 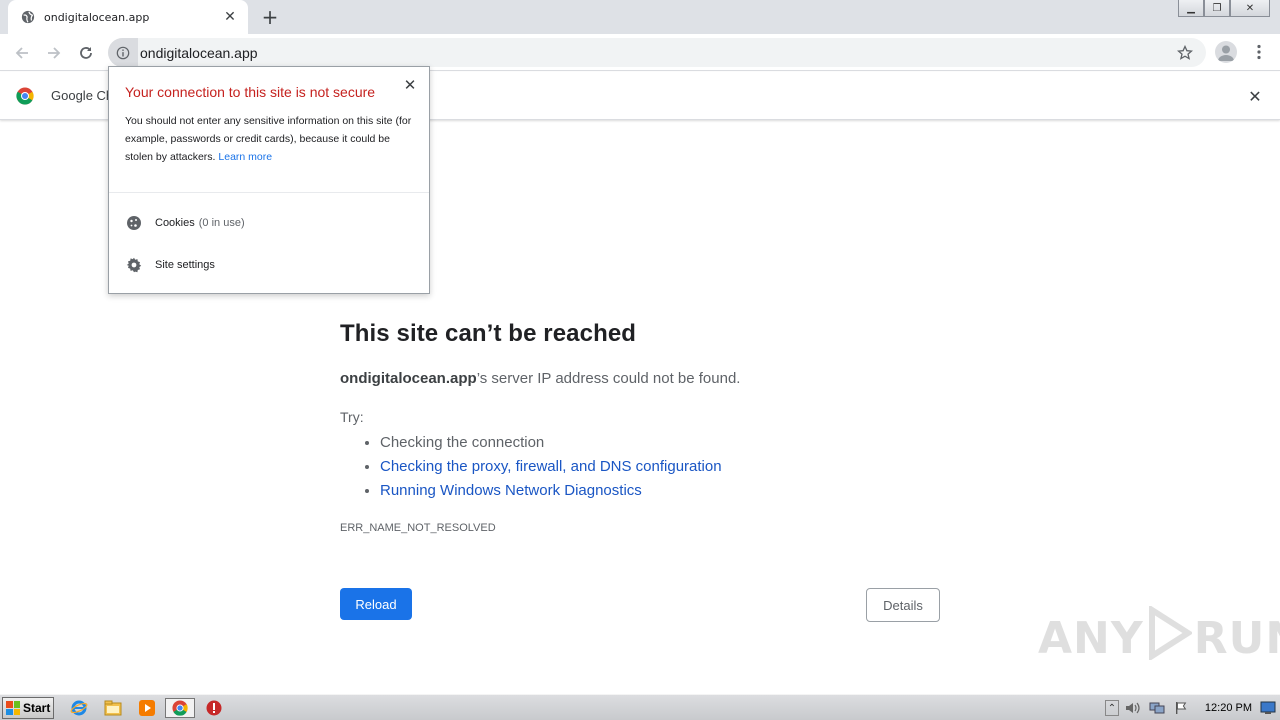 I want to click on network-diagnostics-link: Running Windows Network Diagnostics, so click(x=511, y=490).